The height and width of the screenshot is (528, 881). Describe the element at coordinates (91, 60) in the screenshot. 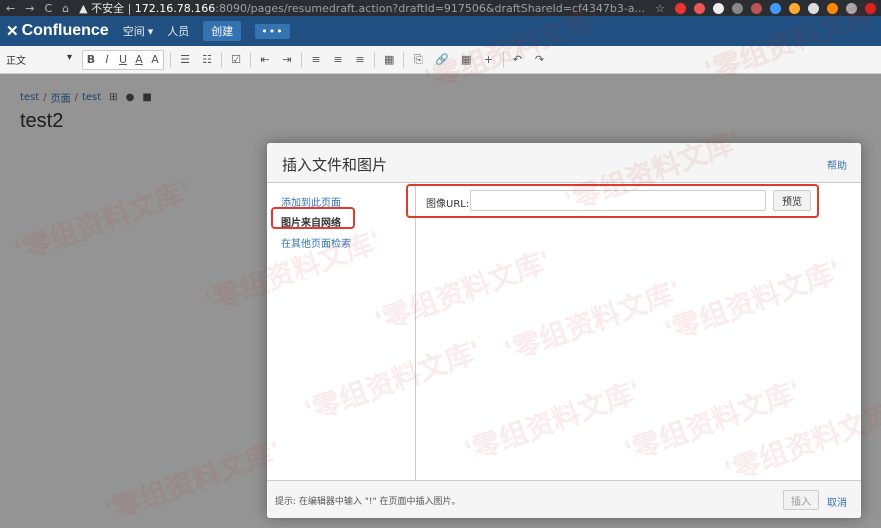

I see `bold-button: B` at that location.